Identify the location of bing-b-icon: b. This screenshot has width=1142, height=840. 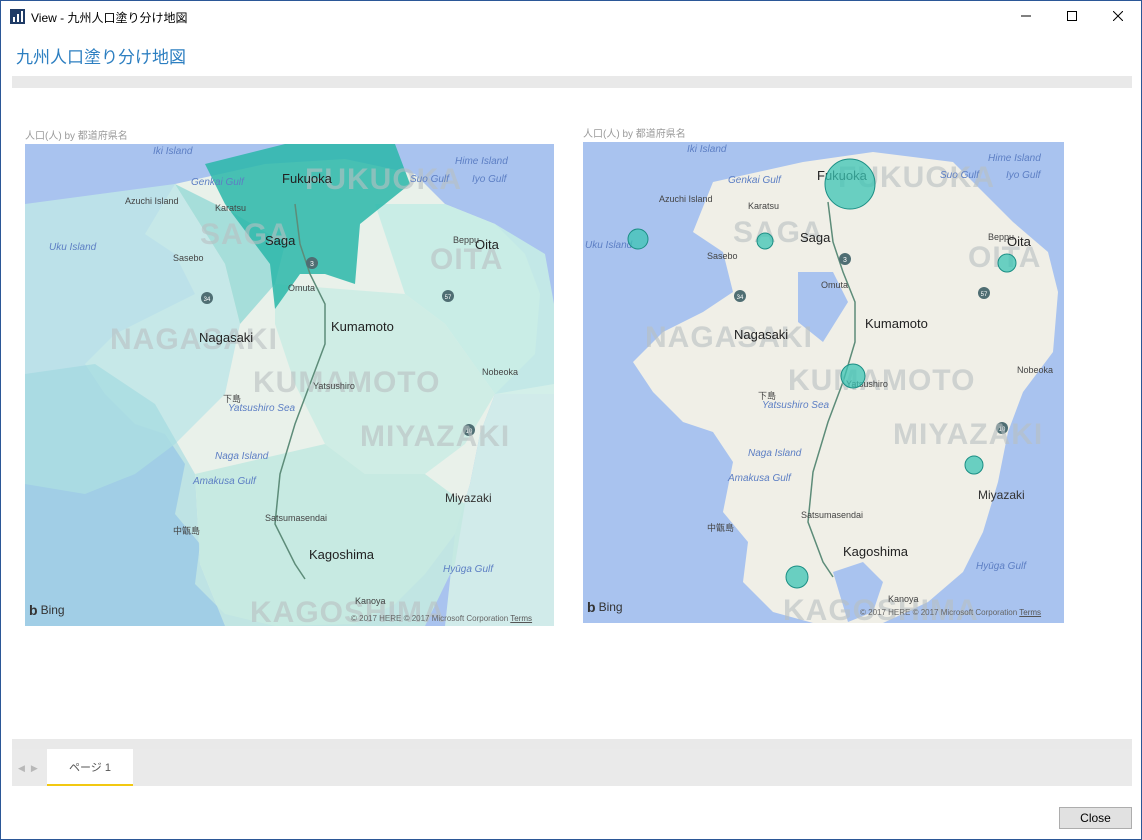
(591, 607).